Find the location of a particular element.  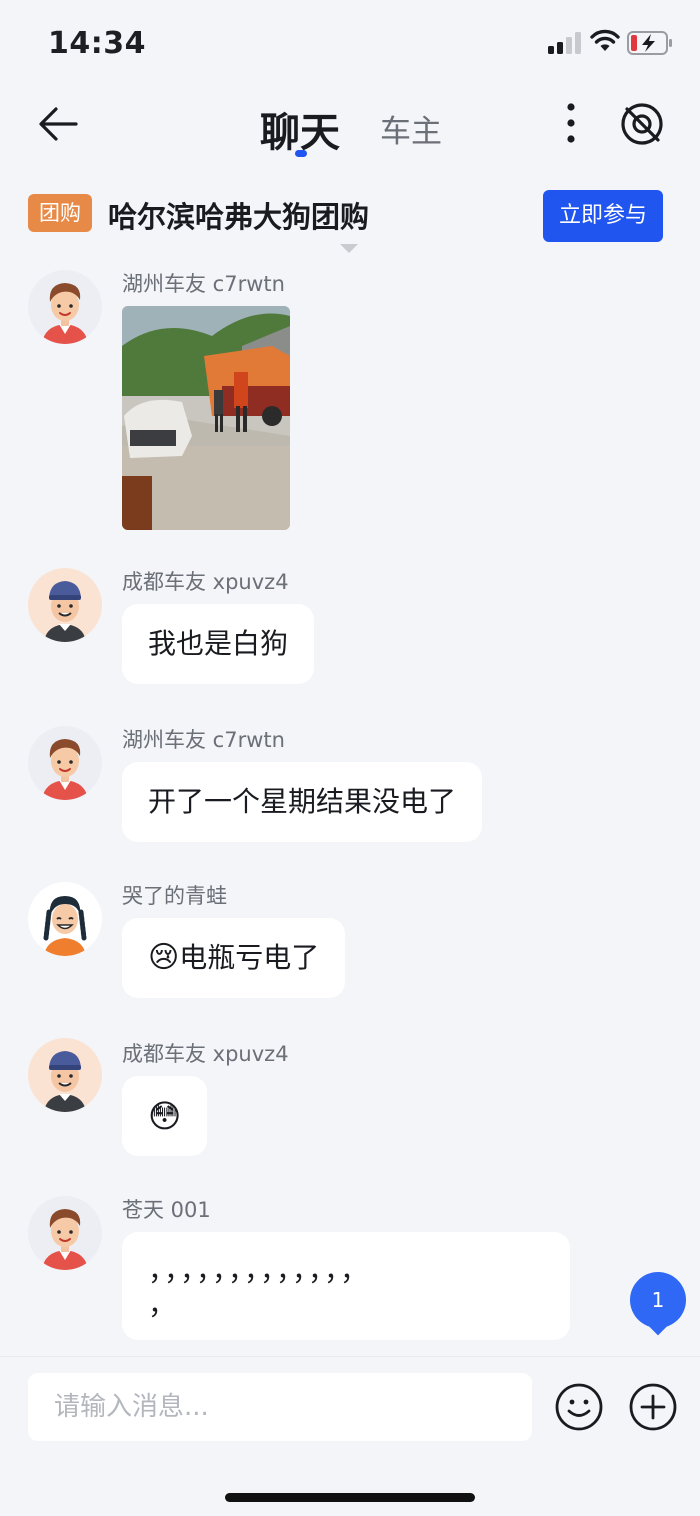

join-now-button: 立即参与 is located at coordinates (603, 216).